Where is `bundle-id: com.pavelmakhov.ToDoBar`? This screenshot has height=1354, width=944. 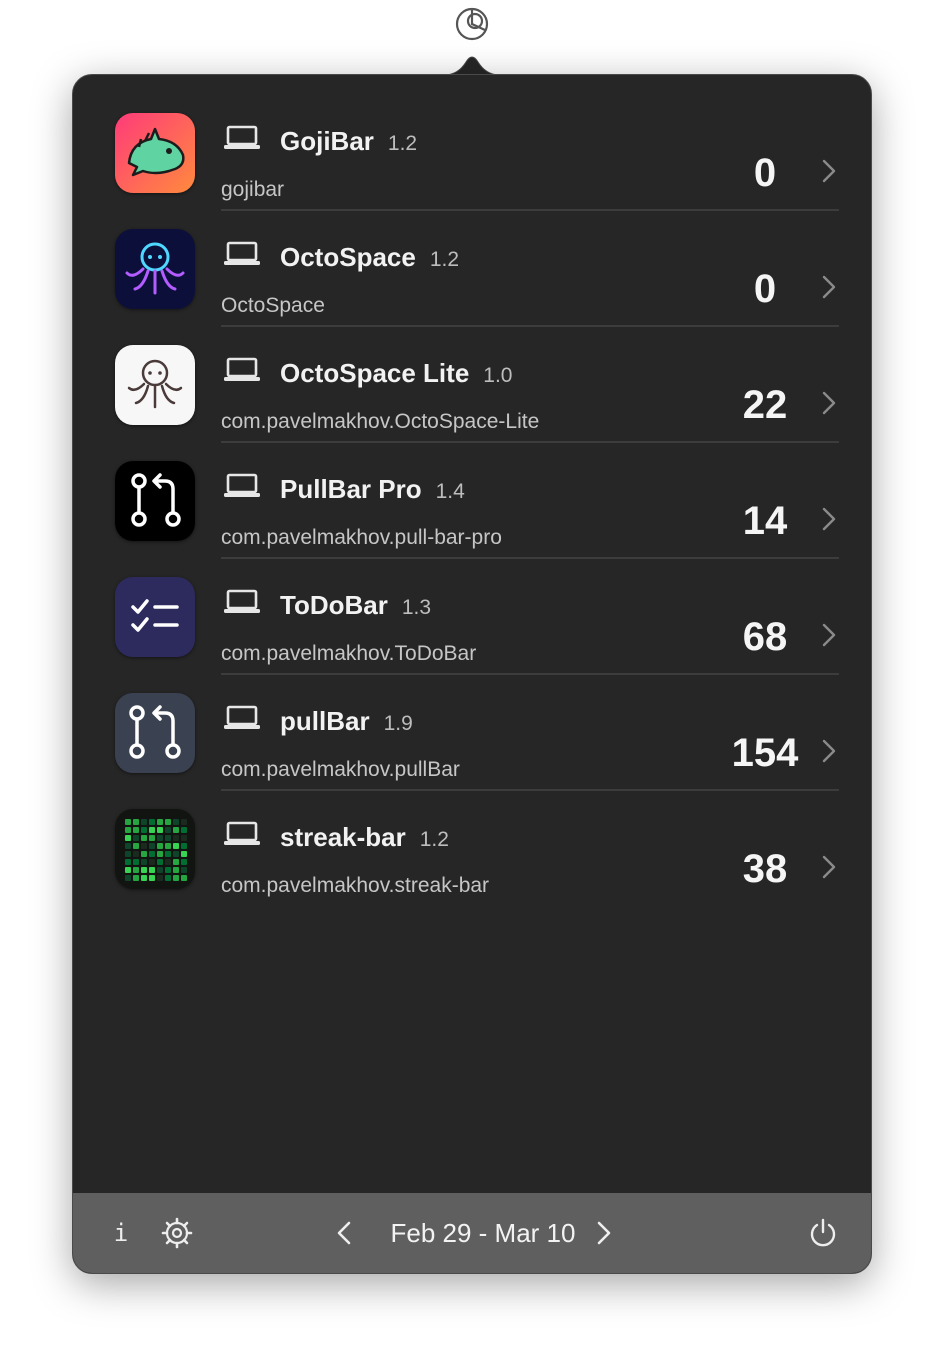
bundle-id: com.pavelmakhov.ToDoBar is located at coordinates (349, 653).